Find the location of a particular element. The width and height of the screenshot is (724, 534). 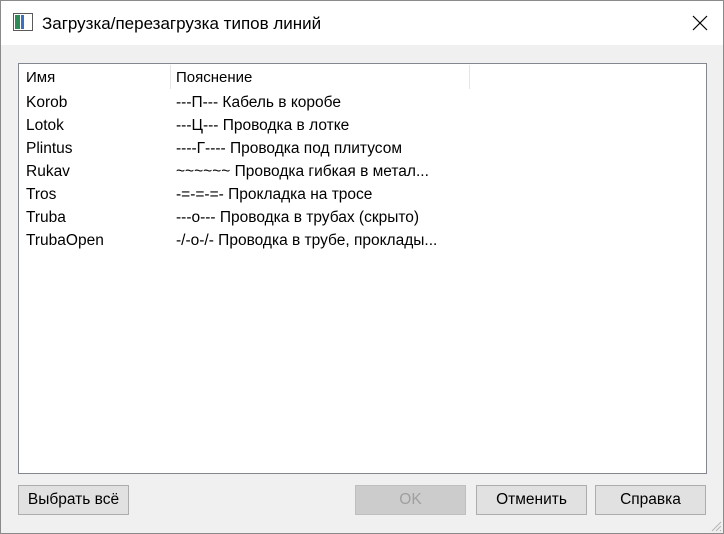

linetype-name: Korob is located at coordinates (47, 102).